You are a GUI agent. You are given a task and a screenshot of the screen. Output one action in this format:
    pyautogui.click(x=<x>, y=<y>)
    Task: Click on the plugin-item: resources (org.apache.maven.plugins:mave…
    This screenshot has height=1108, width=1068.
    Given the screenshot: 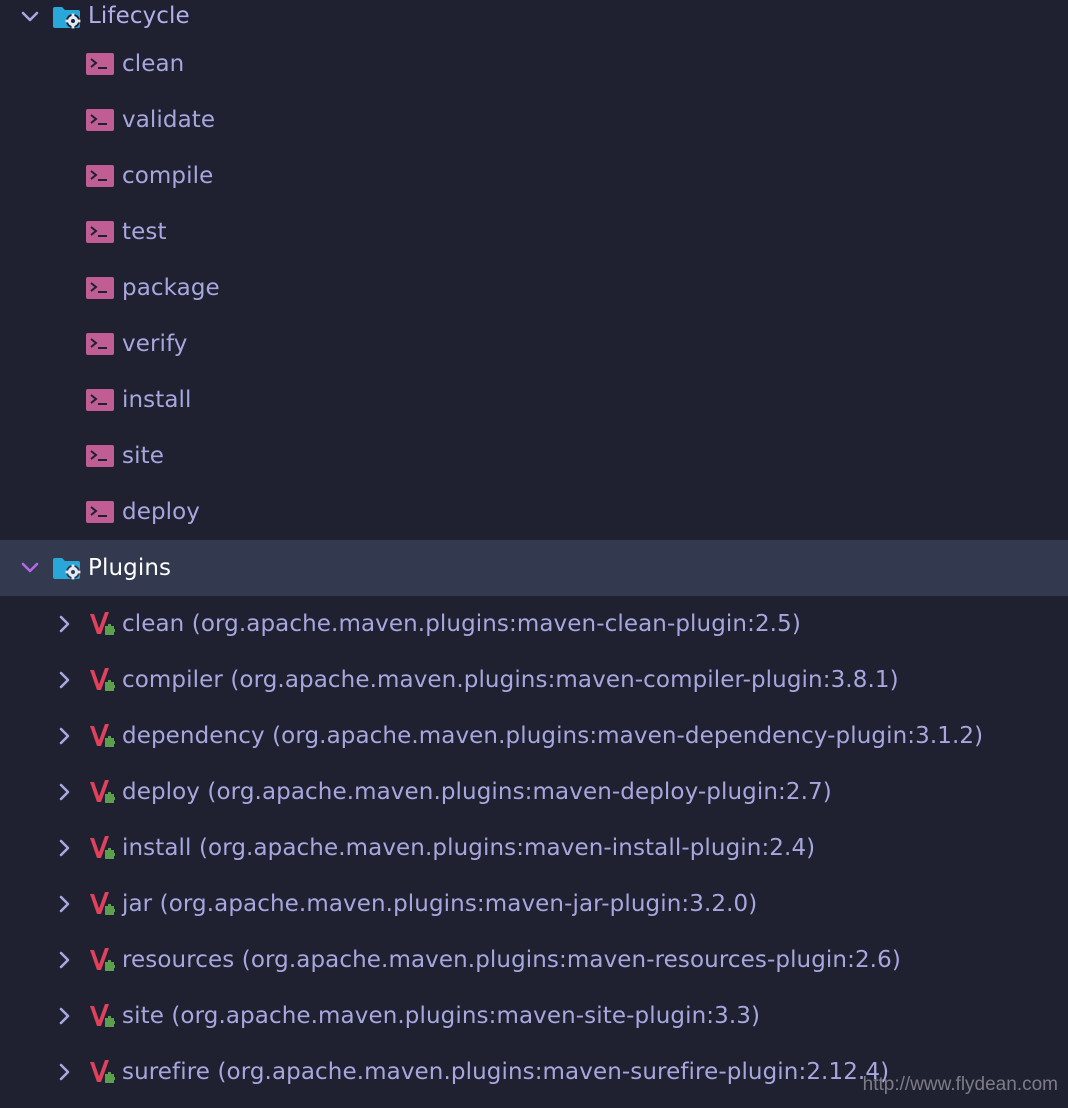 What is the action you would take?
    pyautogui.click(x=534, y=960)
    